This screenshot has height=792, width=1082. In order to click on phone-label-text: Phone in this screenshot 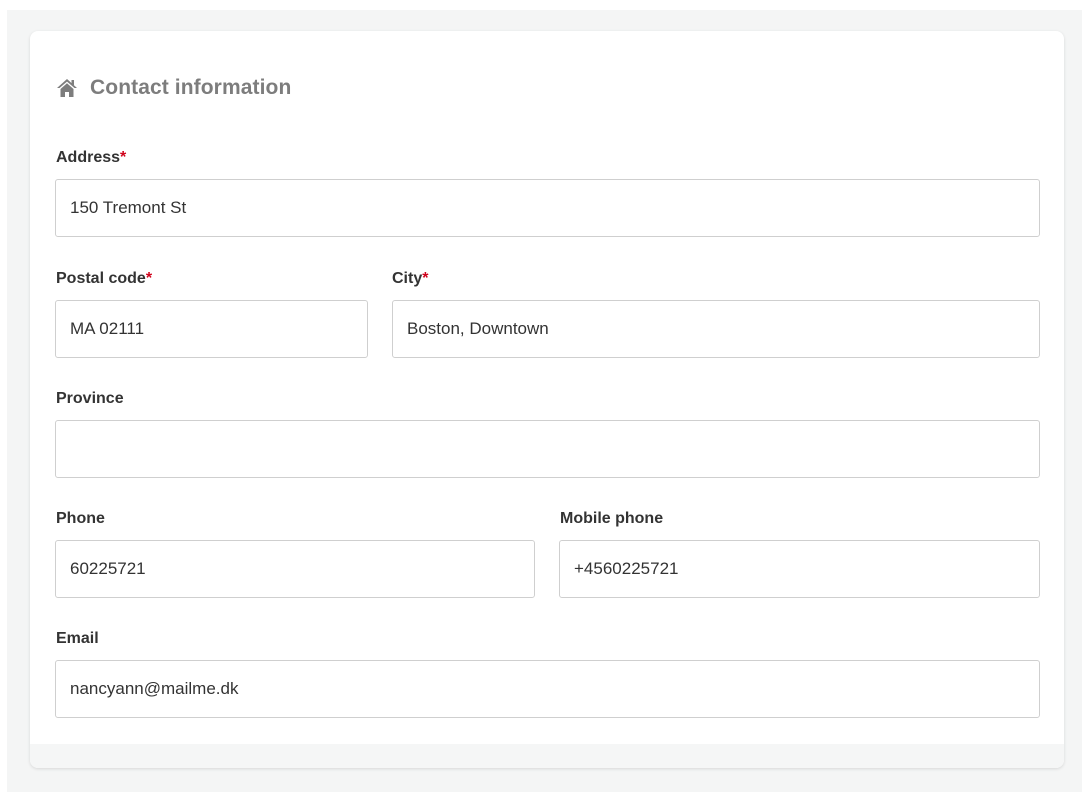, I will do `click(80, 518)`.